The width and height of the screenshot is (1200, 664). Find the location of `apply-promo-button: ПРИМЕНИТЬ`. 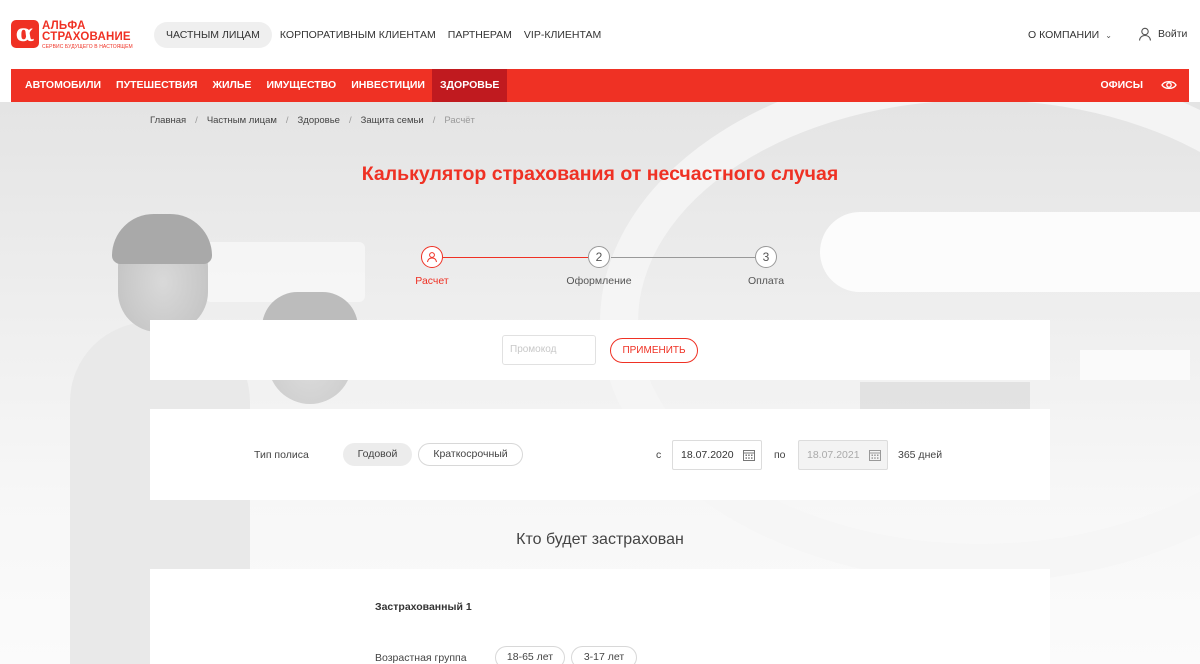

apply-promo-button: ПРИМЕНИТЬ is located at coordinates (654, 350).